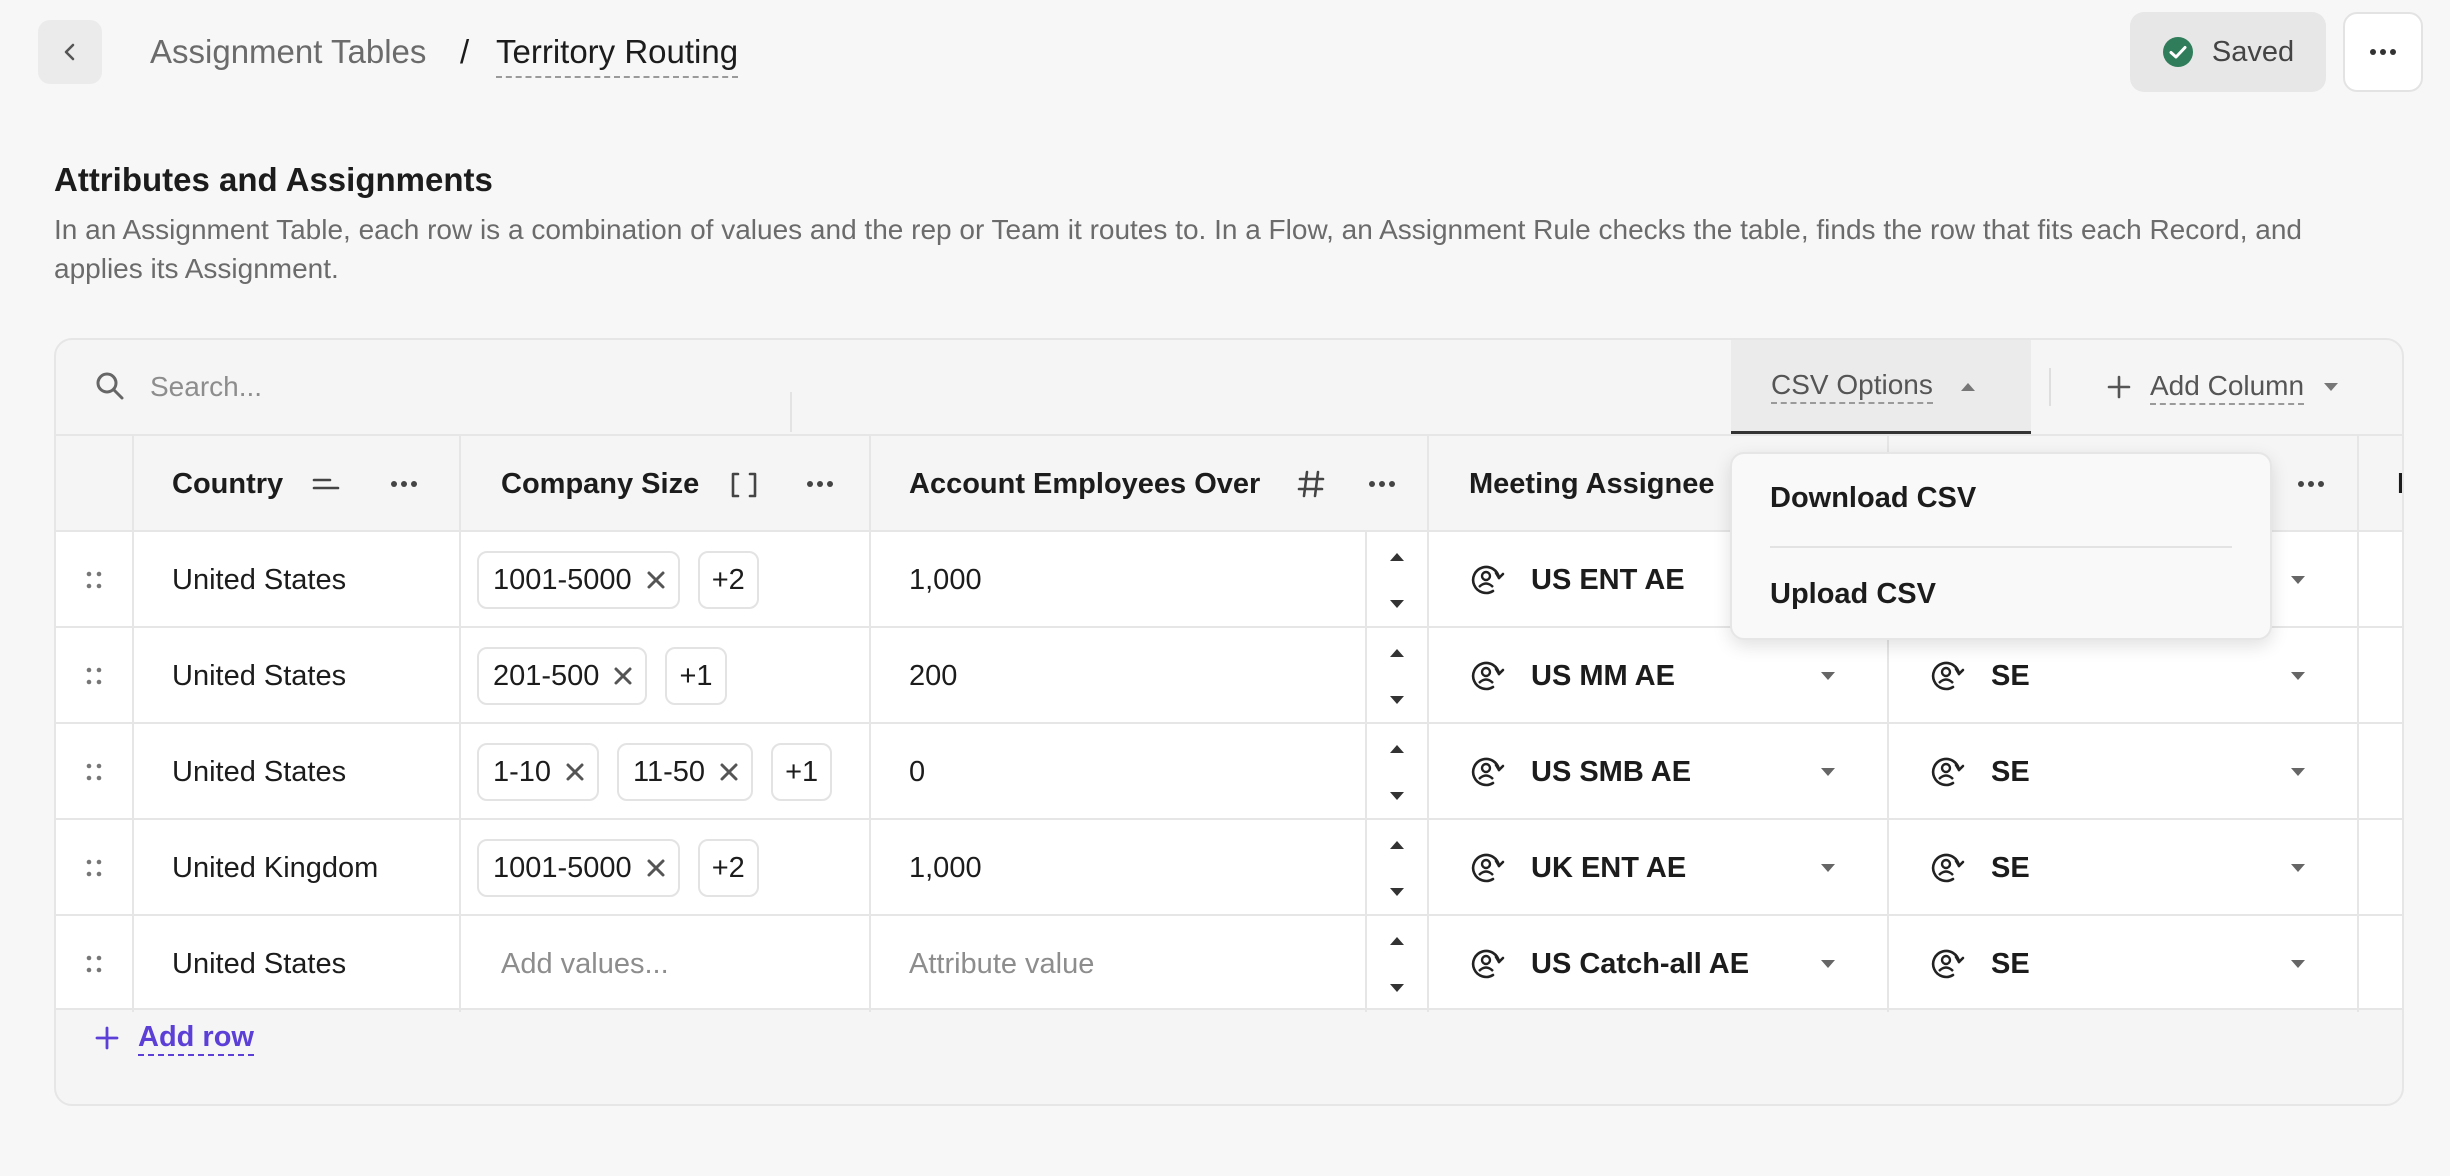 This screenshot has width=2450, height=1176. Describe the element at coordinates (2001, 547) in the screenshot. I see `menu-divider` at that location.